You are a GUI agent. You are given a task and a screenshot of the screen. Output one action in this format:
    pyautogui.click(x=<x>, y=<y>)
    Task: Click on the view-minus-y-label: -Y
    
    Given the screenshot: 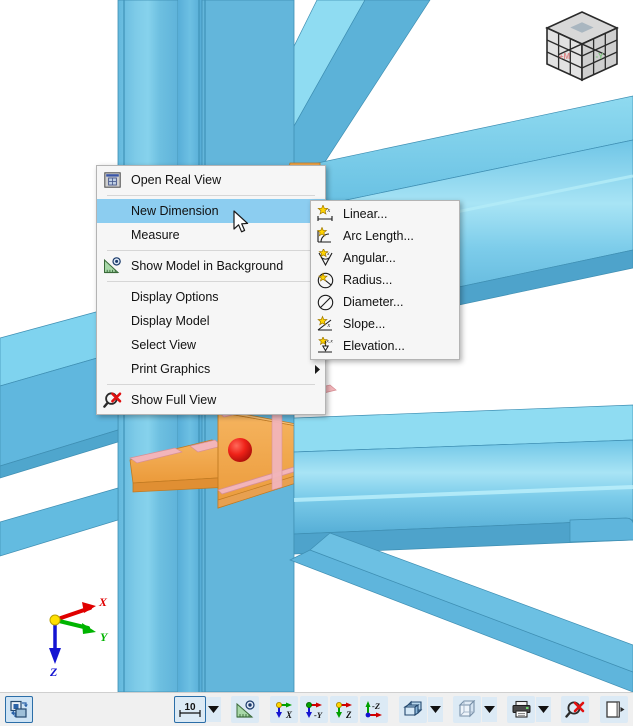 What is the action you would take?
    pyautogui.click(x=318, y=715)
    